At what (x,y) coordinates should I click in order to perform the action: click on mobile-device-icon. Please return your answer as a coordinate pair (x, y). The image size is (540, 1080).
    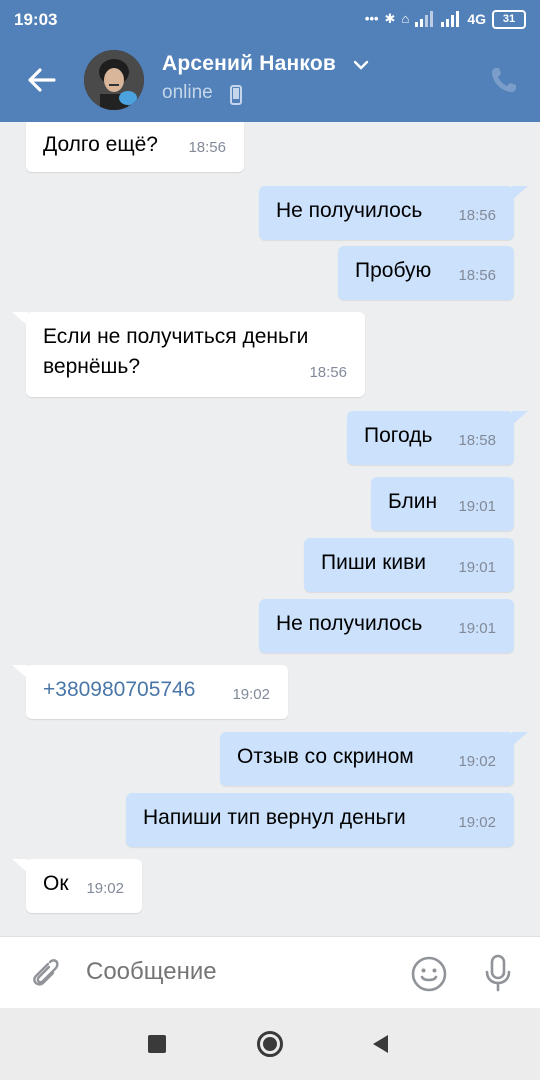
    Looking at the image, I should click on (236, 95).